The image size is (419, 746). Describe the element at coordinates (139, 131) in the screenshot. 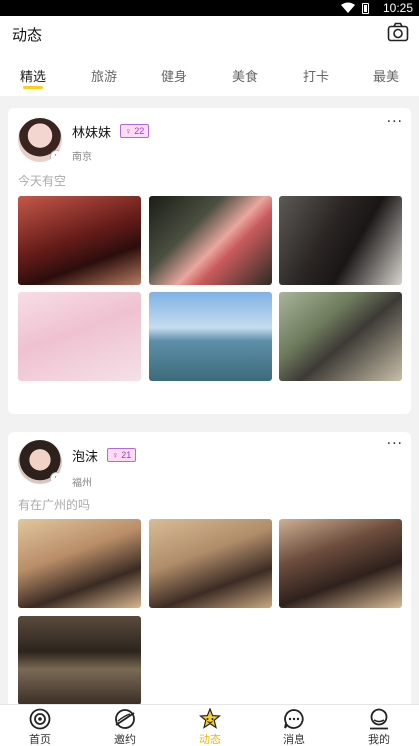

I see `age: 22` at that location.